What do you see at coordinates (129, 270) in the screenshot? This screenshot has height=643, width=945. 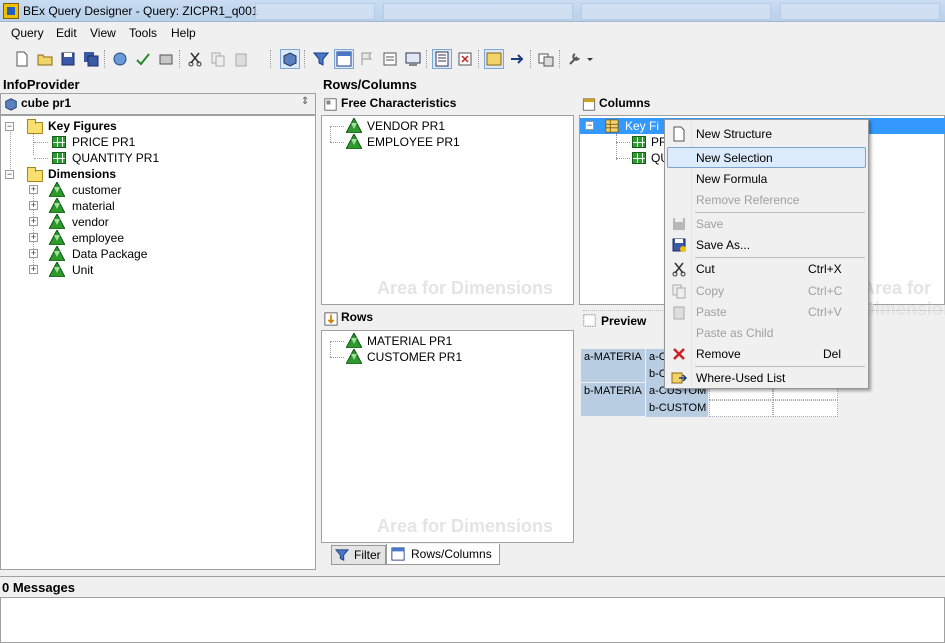 I see `tree-node-dimension: + Unit` at bounding box center [129, 270].